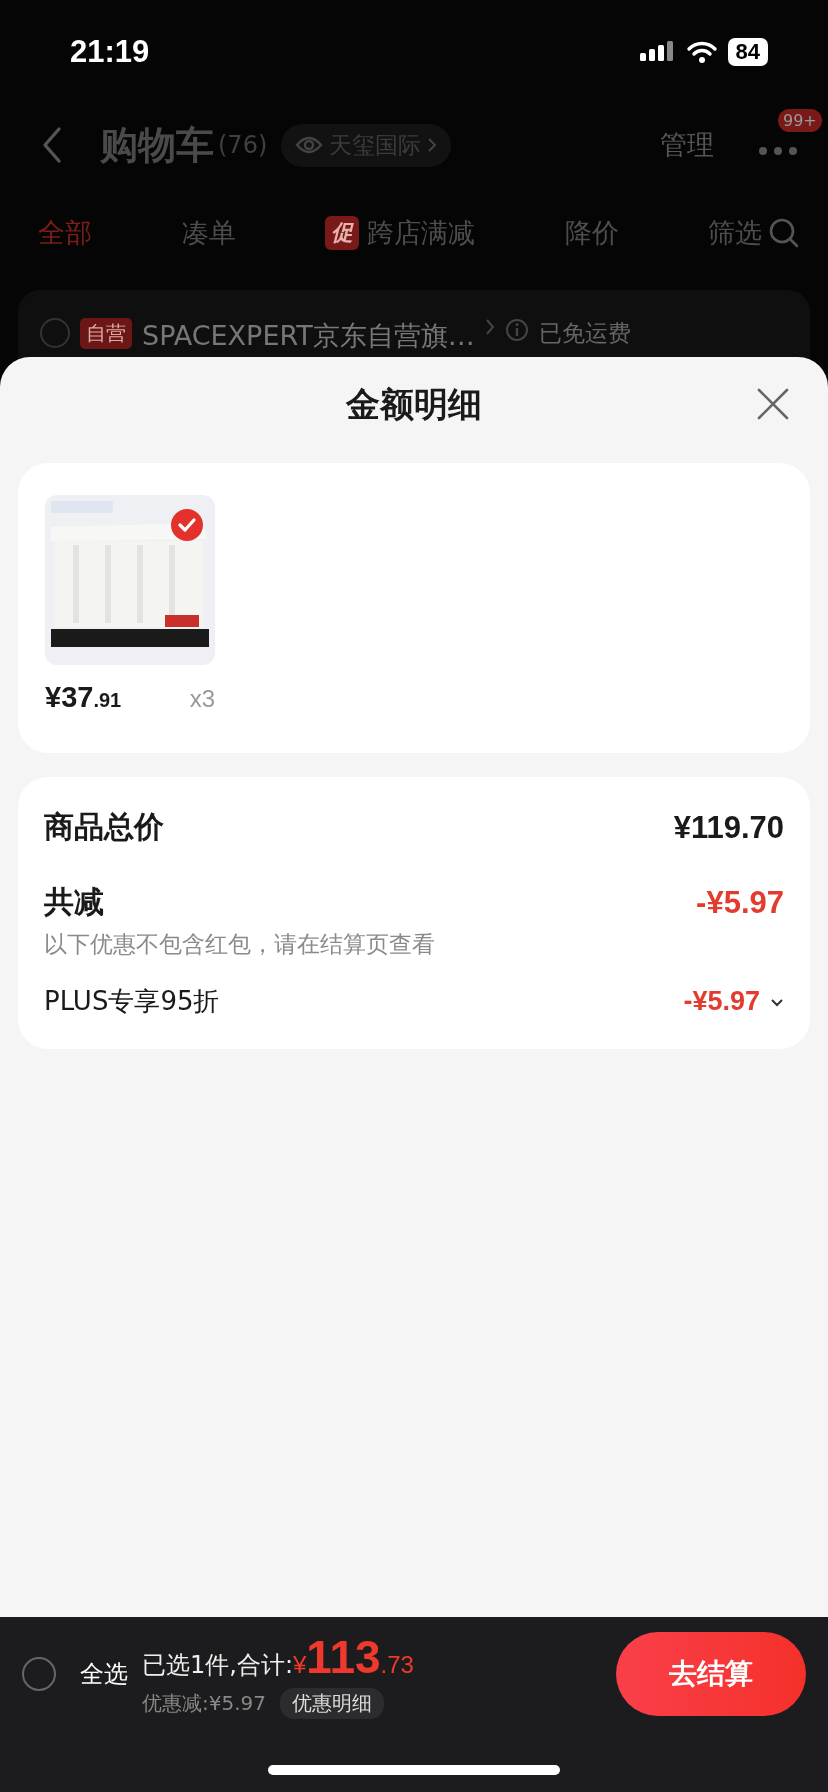 The width and height of the screenshot is (828, 1792). Describe the element at coordinates (217, 1665) in the screenshot. I see `selected-summary: 已选1件,合计:` at that location.